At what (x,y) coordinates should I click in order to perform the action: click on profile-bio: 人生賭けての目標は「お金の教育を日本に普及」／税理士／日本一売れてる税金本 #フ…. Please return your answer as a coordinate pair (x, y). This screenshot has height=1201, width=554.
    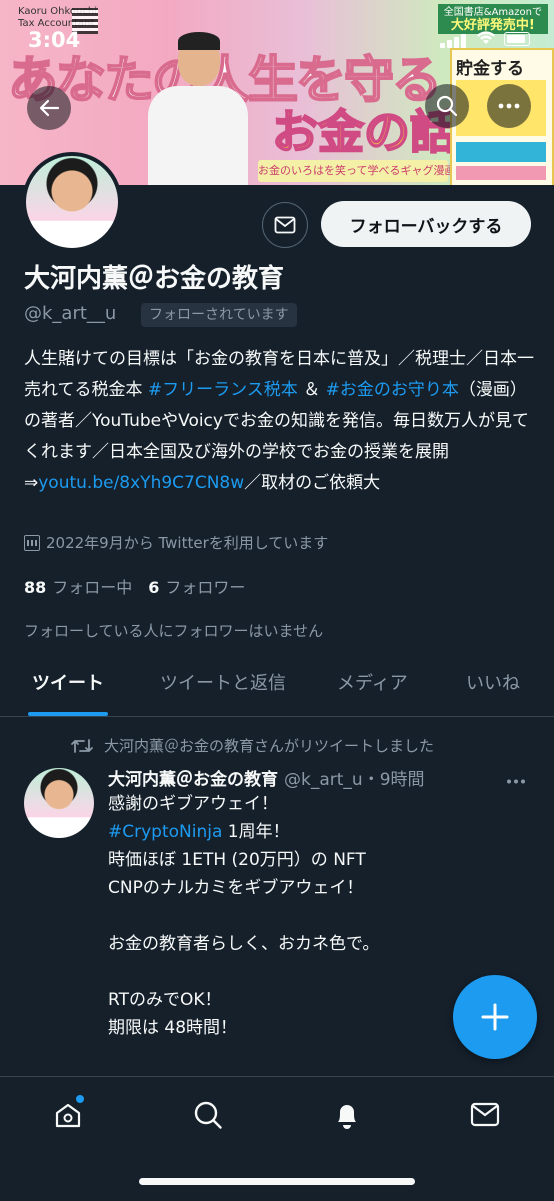
    Looking at the image, I should click on (279, 421).